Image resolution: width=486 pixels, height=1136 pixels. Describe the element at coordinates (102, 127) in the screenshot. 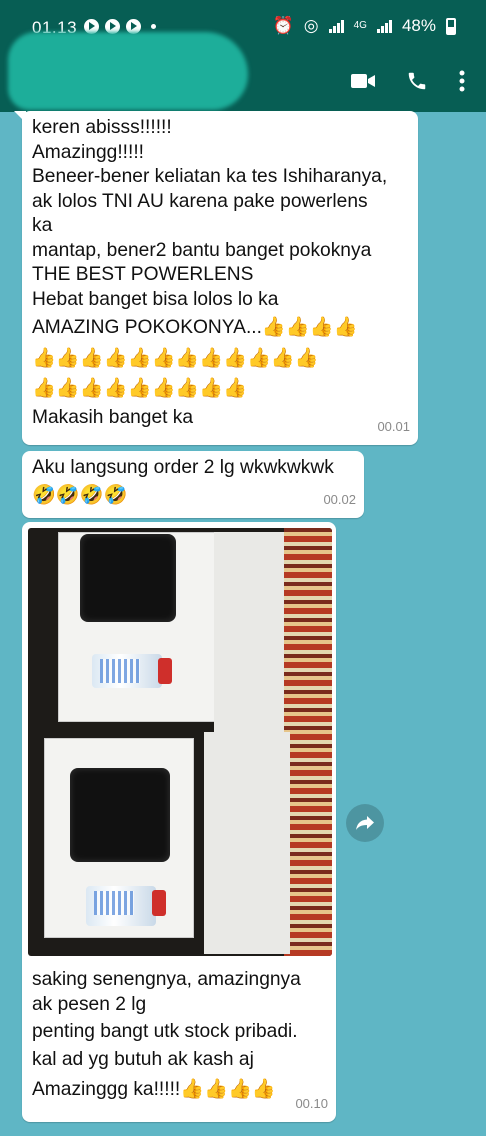

I see `message-line: keren abisss!!!!!!` at that location.